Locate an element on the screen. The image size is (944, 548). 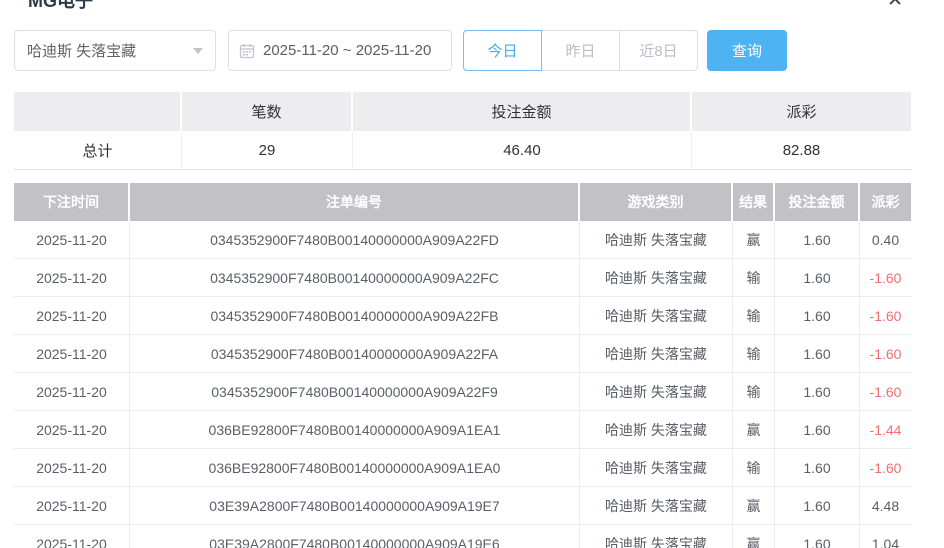
header-bet-amount: 投注金额 is located at coordinates (817, 202).